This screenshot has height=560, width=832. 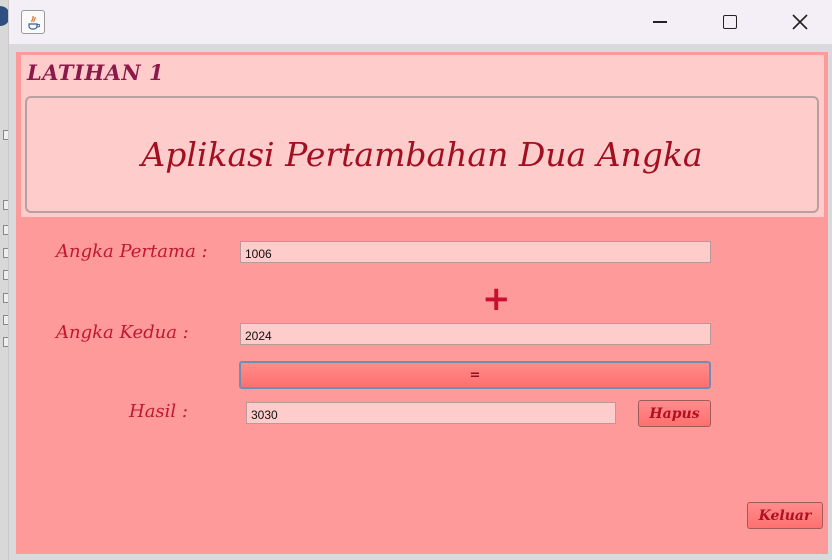 What do you see at coordinates (431, 413) in the screenshot?
I see `result-field` at bounding box center [431, 413].